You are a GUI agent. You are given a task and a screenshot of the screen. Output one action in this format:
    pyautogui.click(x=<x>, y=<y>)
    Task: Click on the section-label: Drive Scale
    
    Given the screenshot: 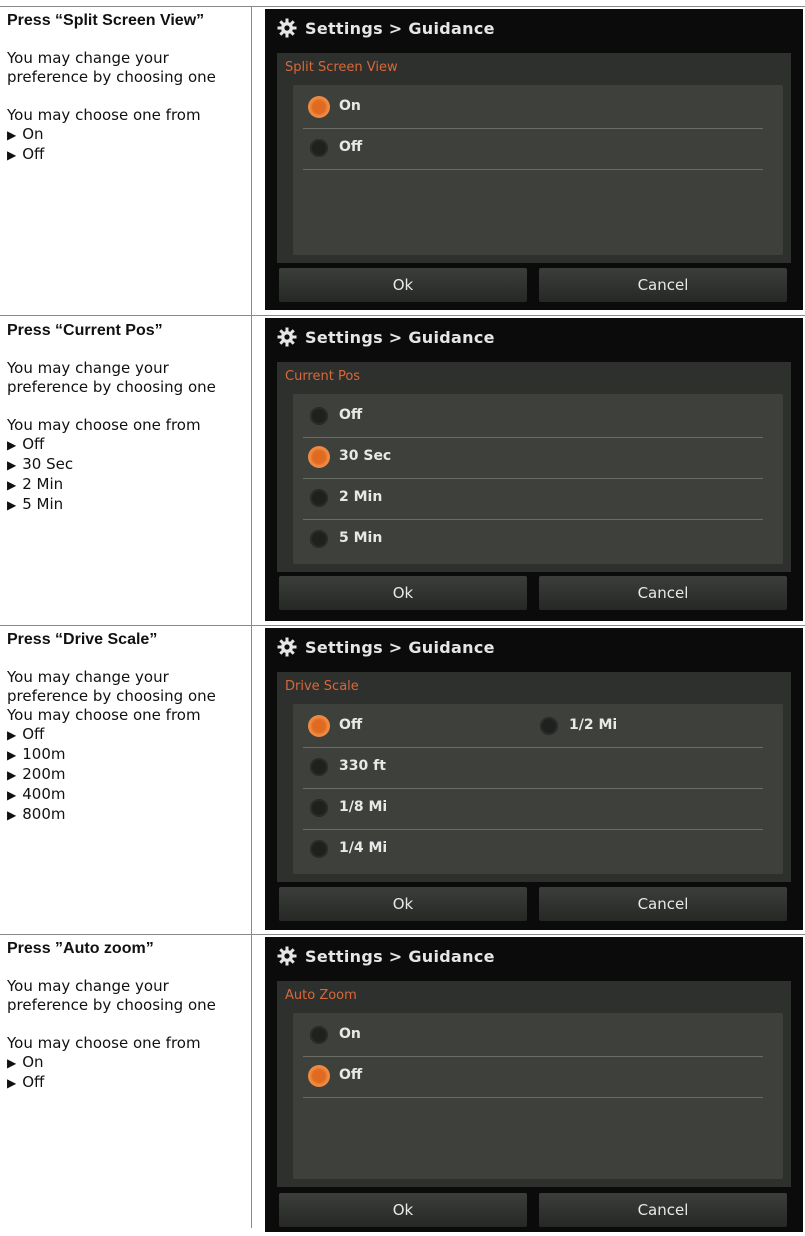 What is the action you would take?
    pyautogui.click(x=322, y=686)
    